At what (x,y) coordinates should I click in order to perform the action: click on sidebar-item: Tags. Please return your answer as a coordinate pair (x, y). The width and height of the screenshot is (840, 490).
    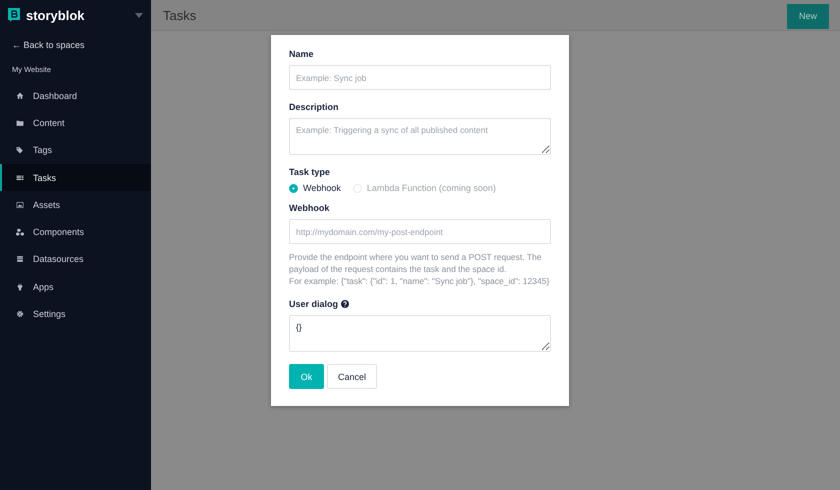
    Looking at the image, I should click on (75, 150).